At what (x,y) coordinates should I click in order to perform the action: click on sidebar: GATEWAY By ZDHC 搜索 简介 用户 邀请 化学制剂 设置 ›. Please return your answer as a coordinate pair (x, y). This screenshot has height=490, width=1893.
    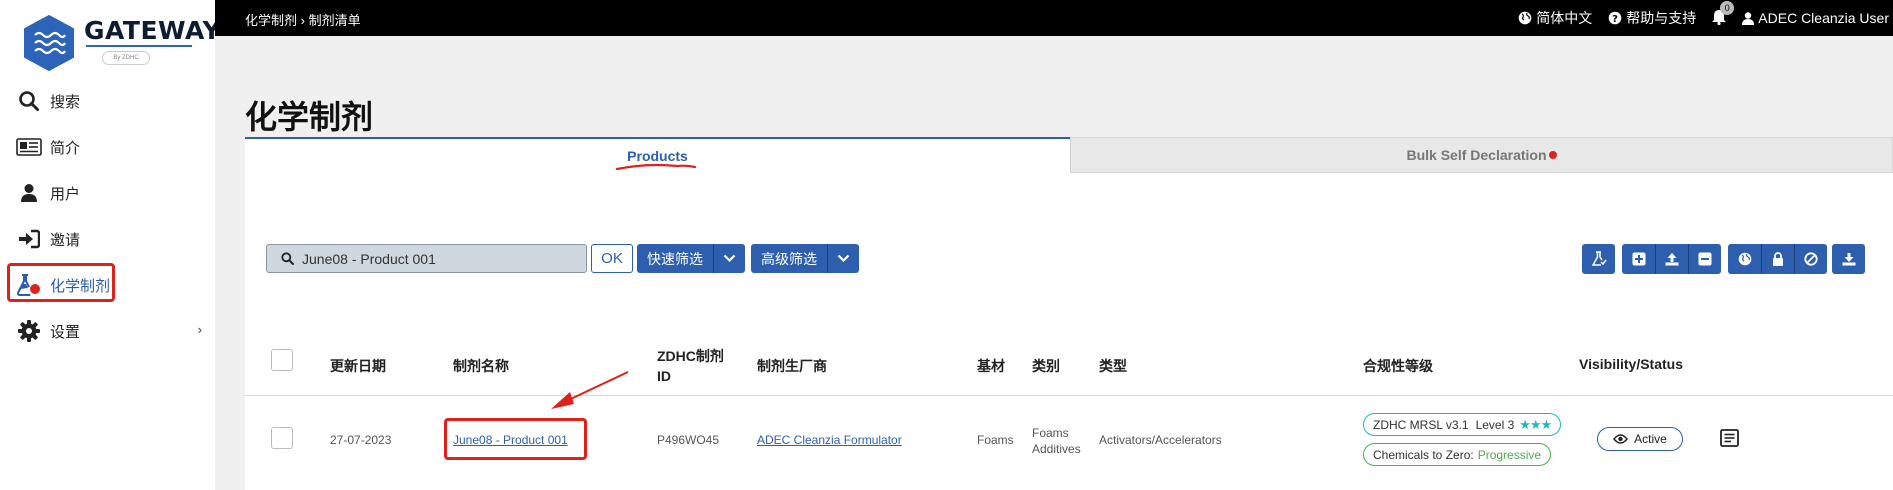
    Looking at the image, I should click on (110, 245).